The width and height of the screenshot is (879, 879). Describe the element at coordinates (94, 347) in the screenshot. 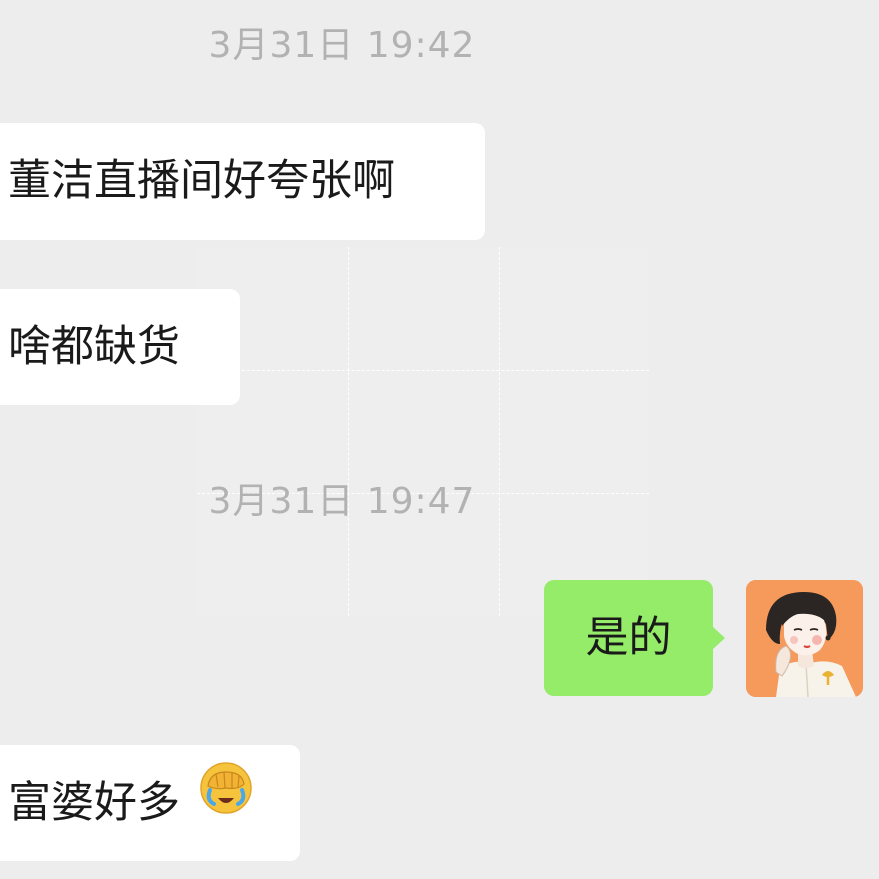

I see `message-text: 啥都缺货` at that location.